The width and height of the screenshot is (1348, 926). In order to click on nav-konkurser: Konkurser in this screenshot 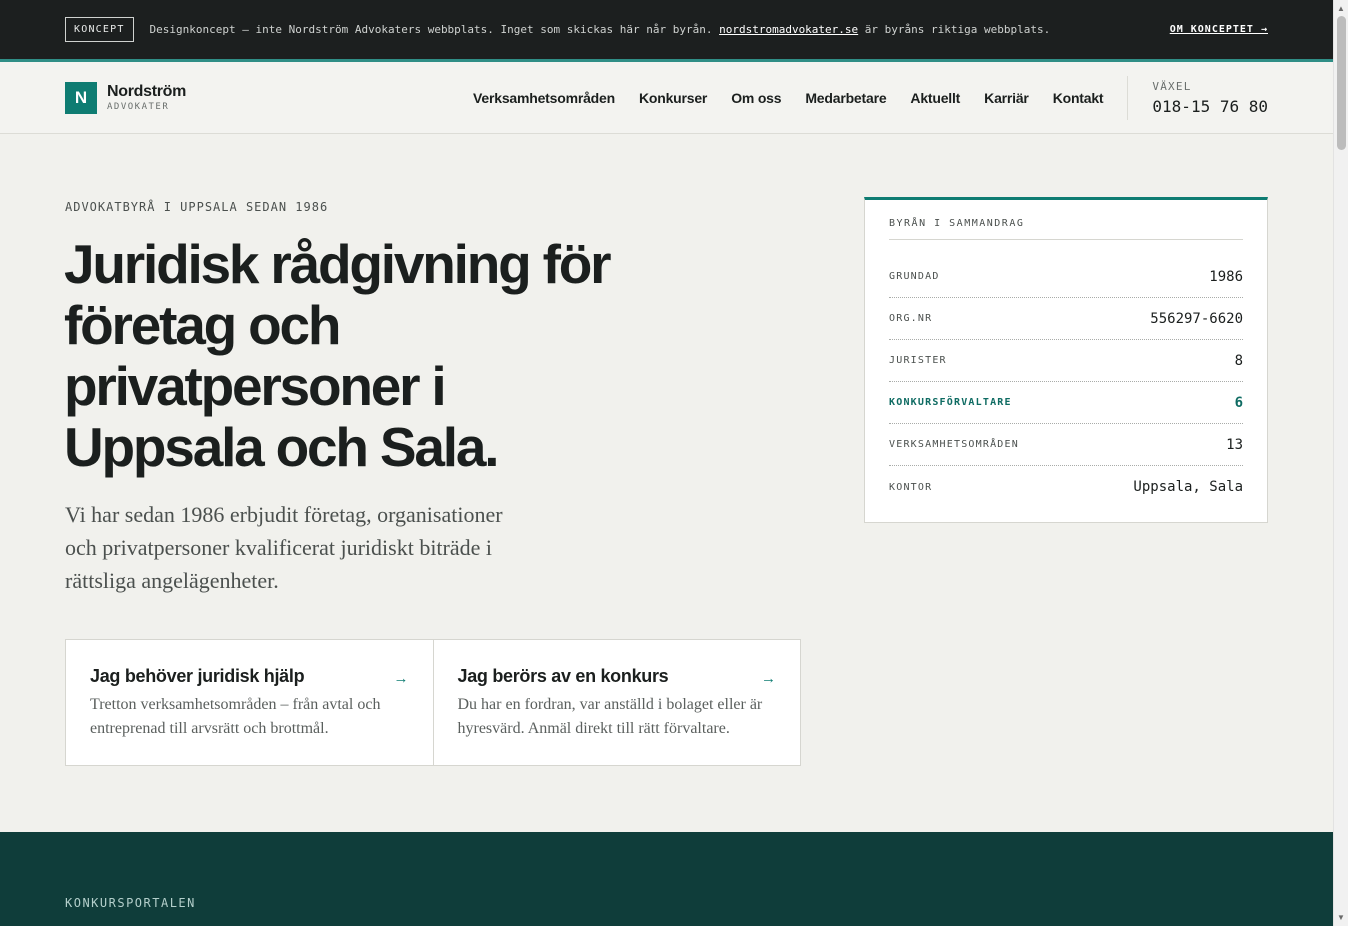, I will do `click(673, 98)`.